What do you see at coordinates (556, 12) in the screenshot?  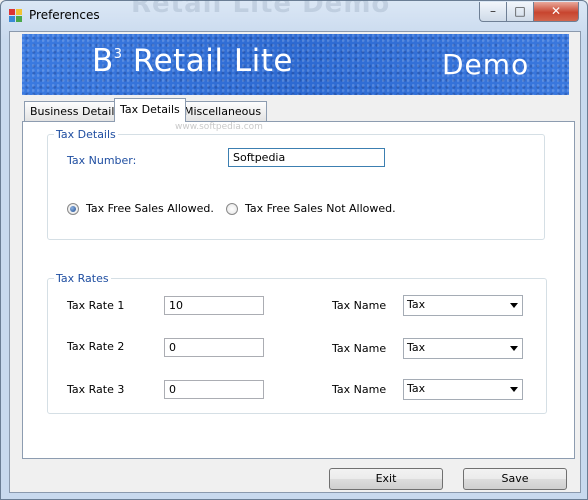 I see `close-icon: ✕` at bounding box center [556, 12].